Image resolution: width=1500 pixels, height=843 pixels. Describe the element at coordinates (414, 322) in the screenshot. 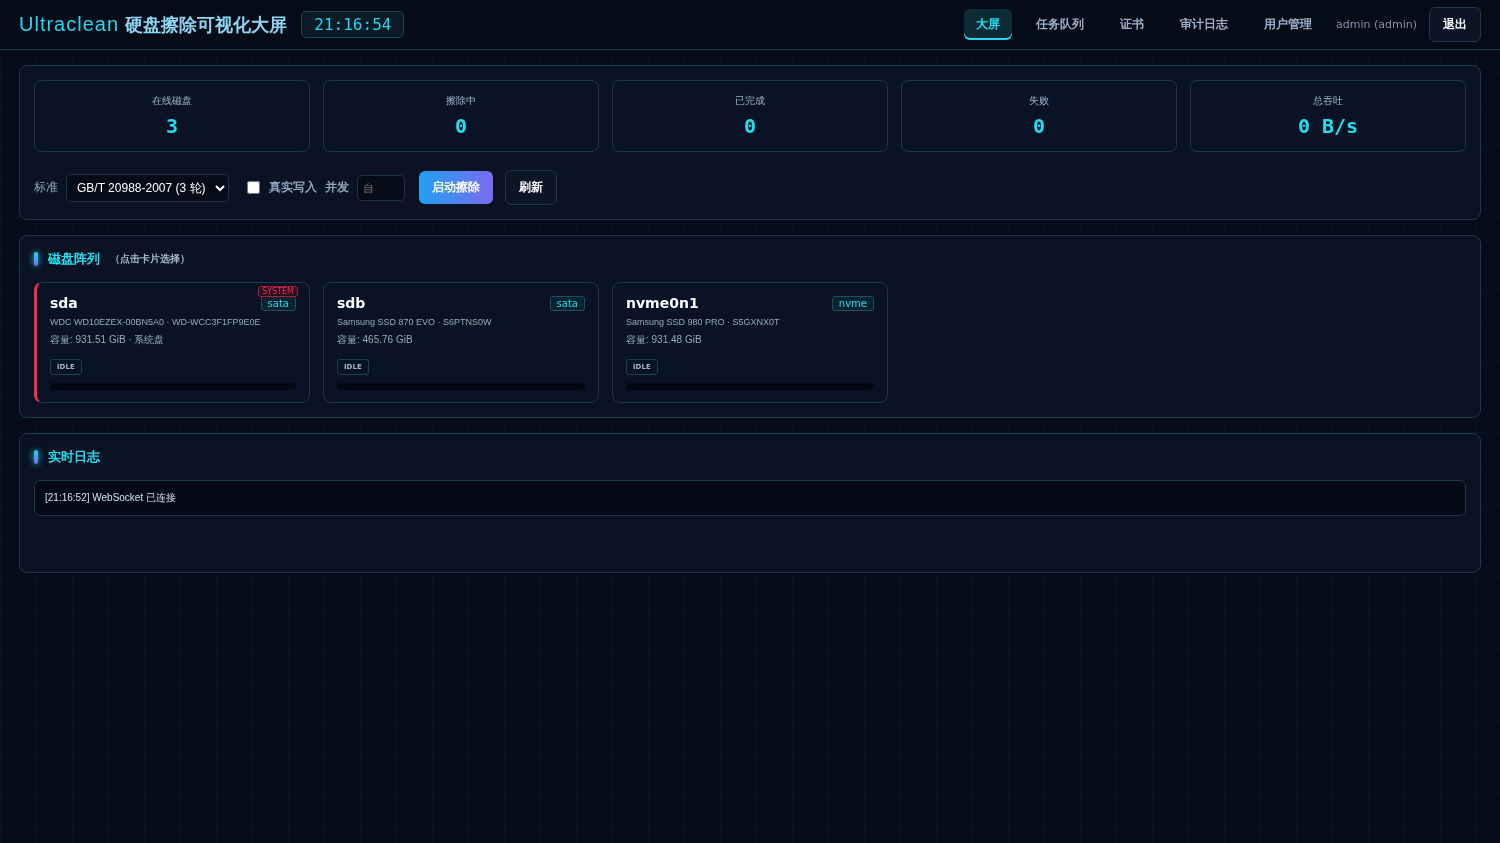

I see `disk-model: Samsung SSD 870 EVO · S6PTNS0W` at that location.